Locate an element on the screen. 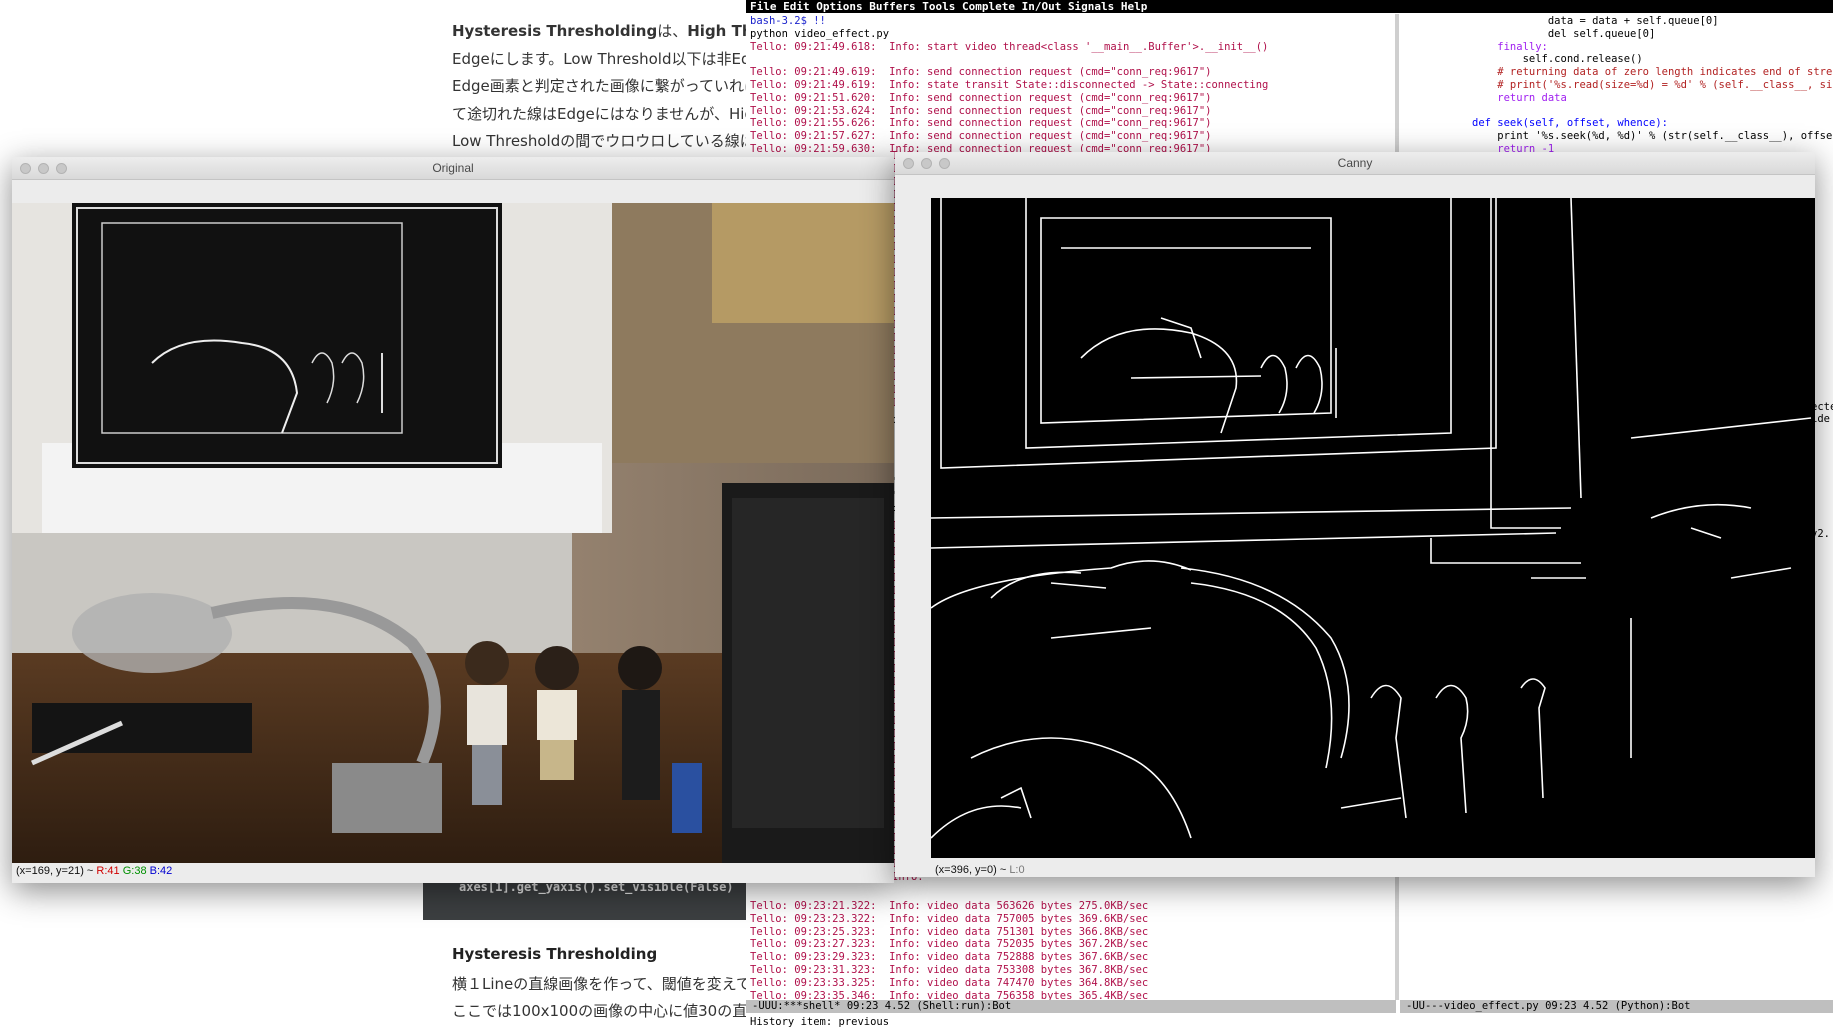 The height and width of the screenshot is (1035, 1833). source-line: data = data + self.queue[0] is located at coordinates (1595, 21).